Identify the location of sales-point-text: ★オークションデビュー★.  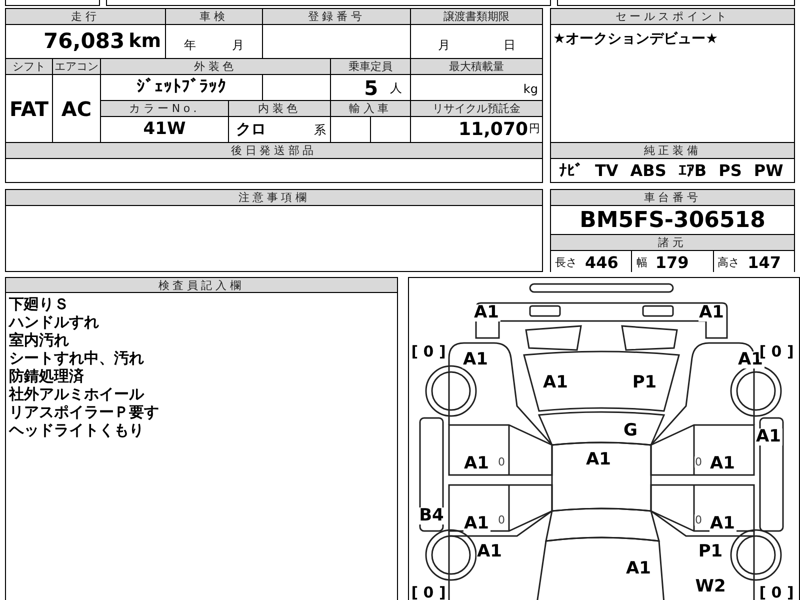
(672, 83).